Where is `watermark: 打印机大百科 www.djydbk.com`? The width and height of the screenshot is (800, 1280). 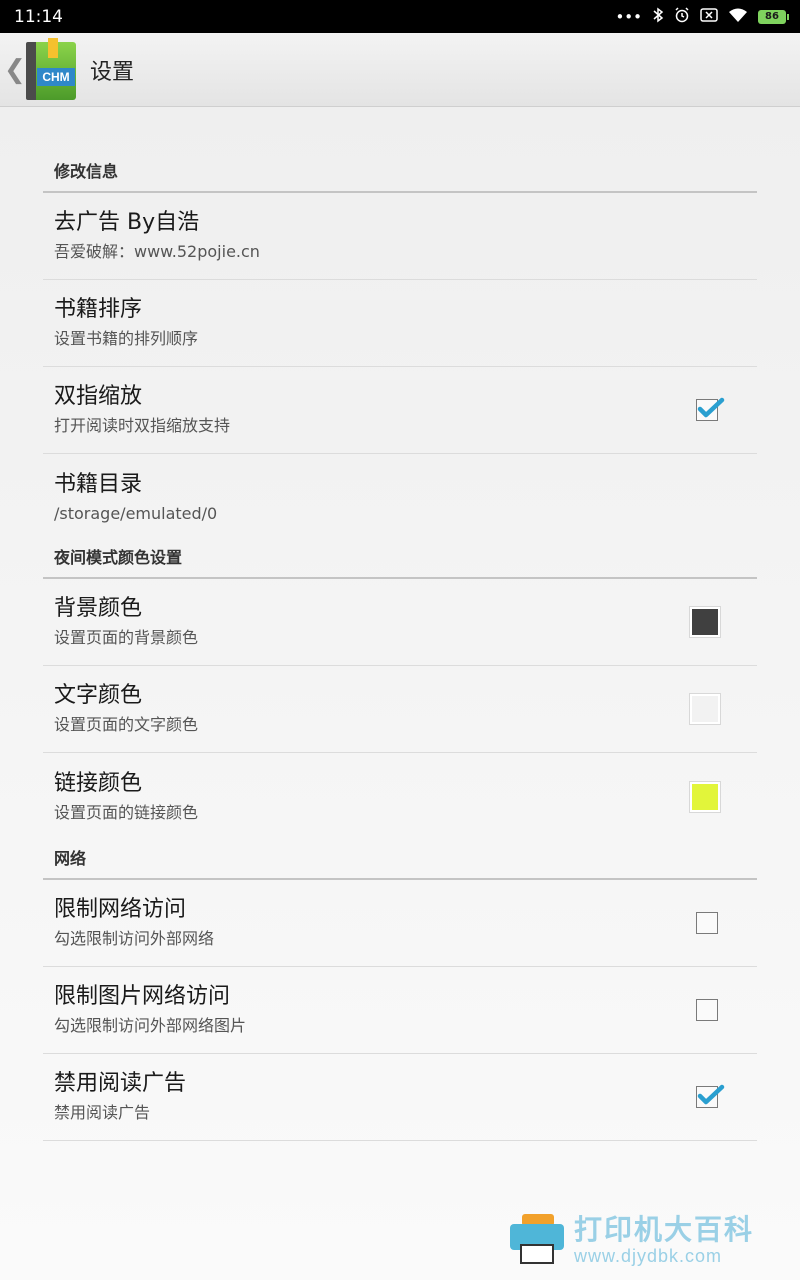
watermark: 打印机大百科 www.djydbk.com is located at coordinates (649, 1240).